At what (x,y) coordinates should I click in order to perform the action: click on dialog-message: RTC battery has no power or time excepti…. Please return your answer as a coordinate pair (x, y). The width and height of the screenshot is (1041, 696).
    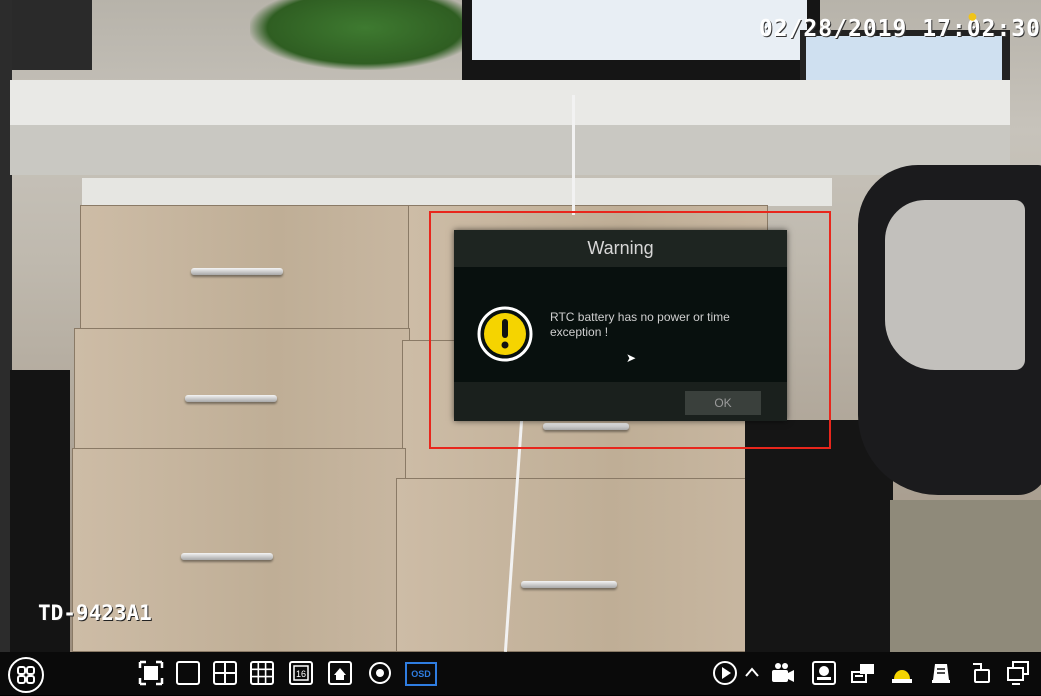
    Looking at the image, I should click on (640, 324).